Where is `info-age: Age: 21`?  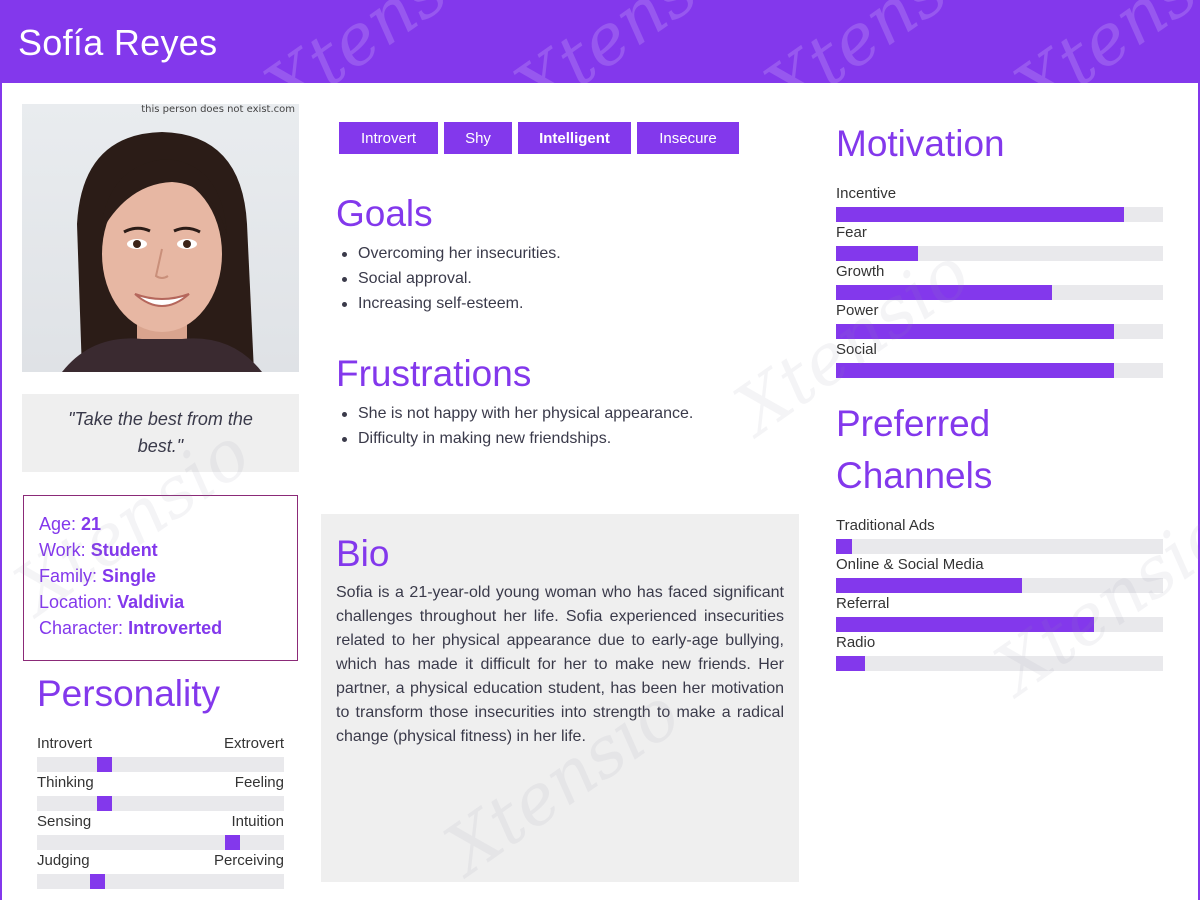
info-age: Age: 21 is located at coordinates (168, 524).